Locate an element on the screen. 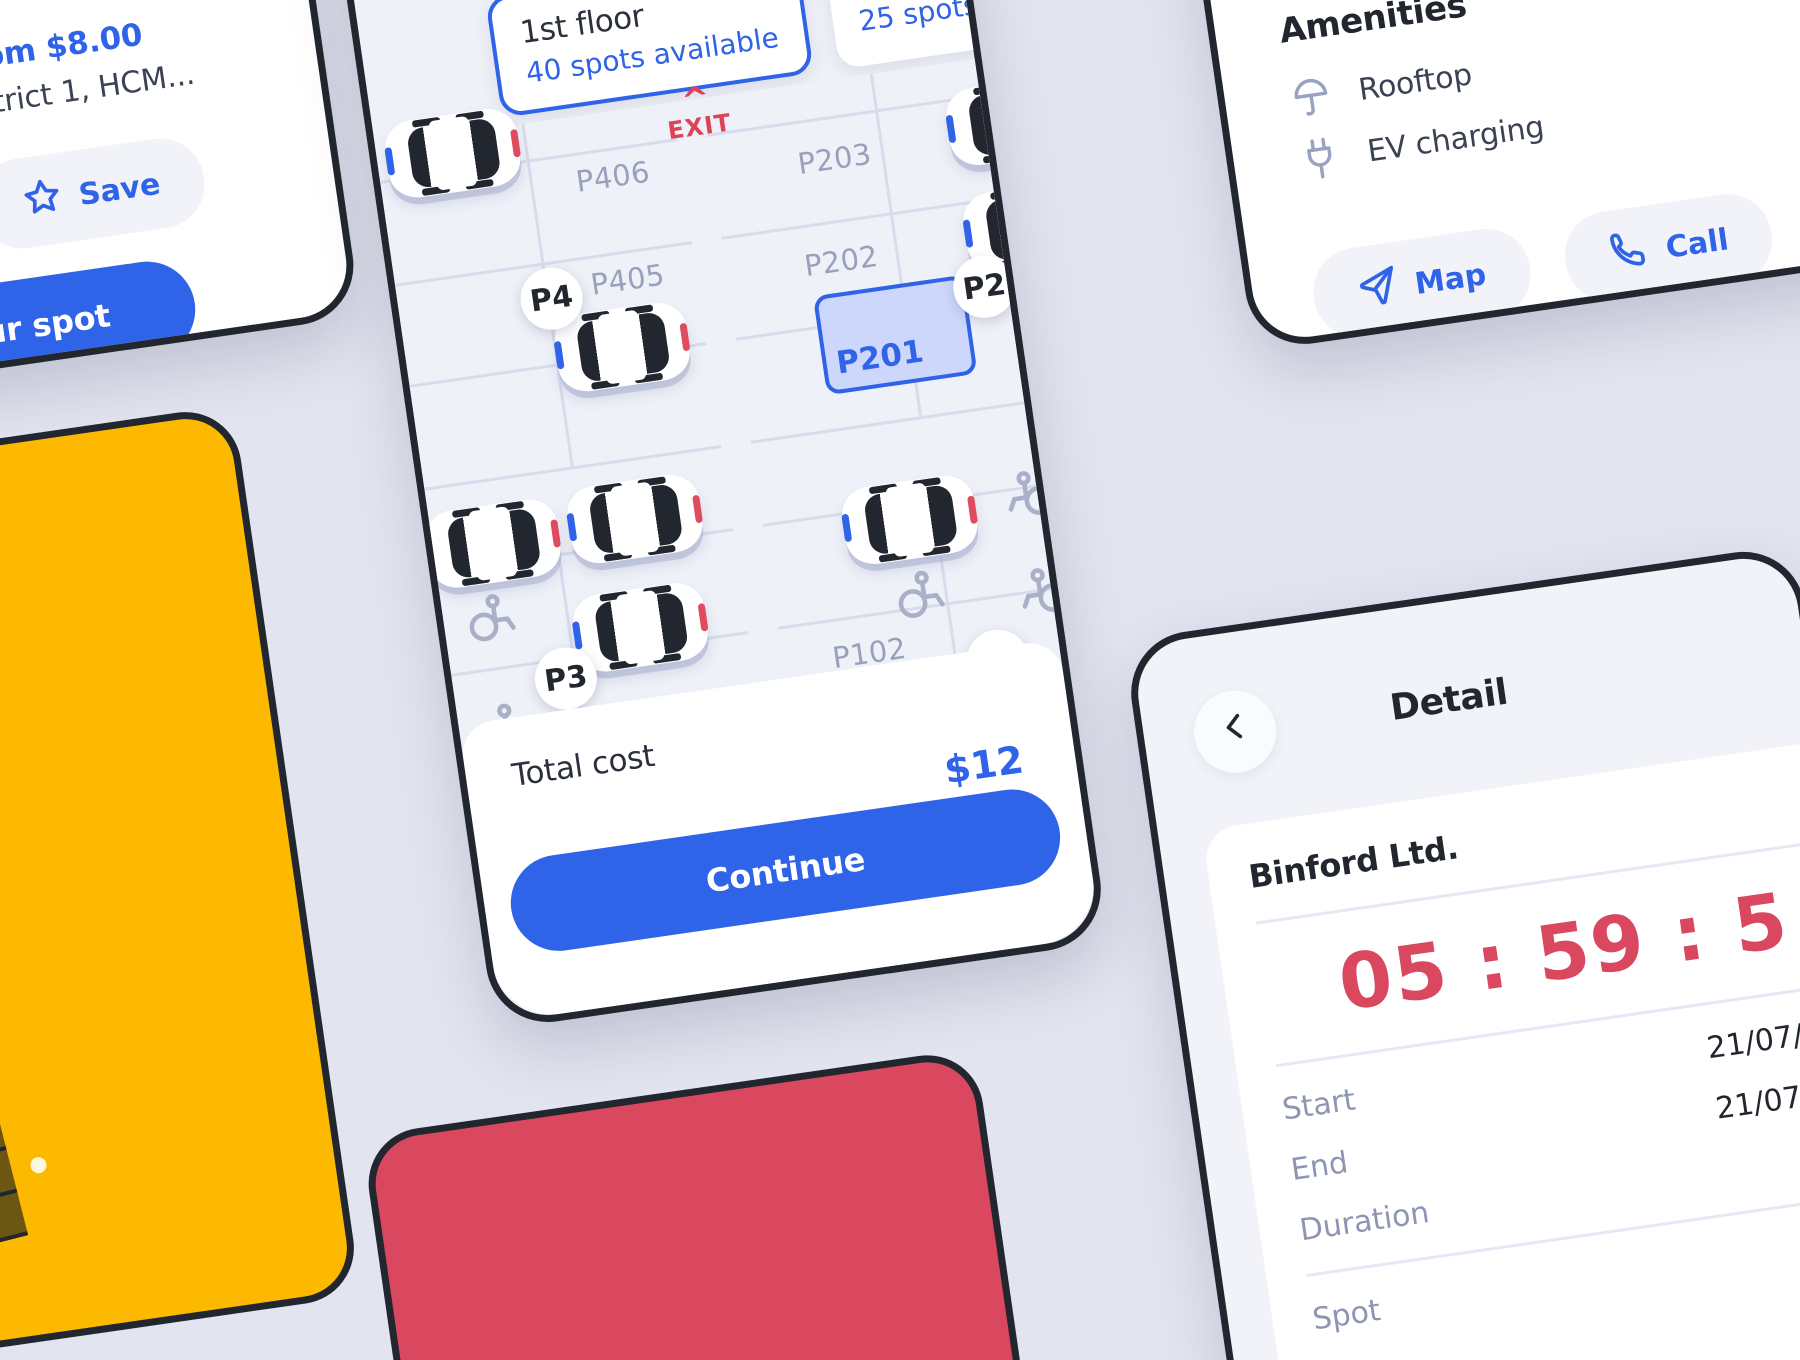  map-button: Map is located at coordinates (1421, 283).